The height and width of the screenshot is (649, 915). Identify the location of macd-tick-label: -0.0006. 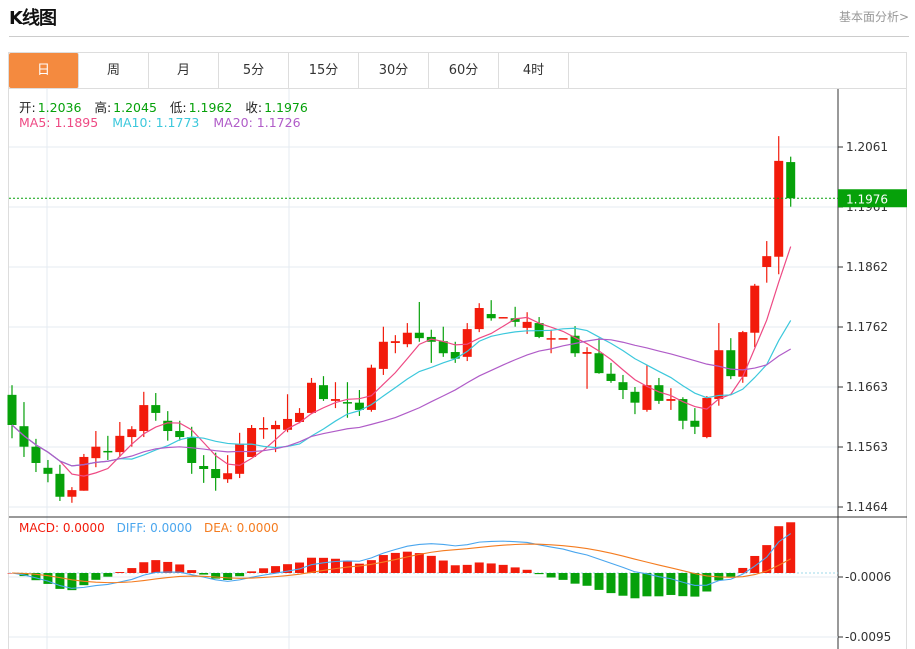
(868, 577).